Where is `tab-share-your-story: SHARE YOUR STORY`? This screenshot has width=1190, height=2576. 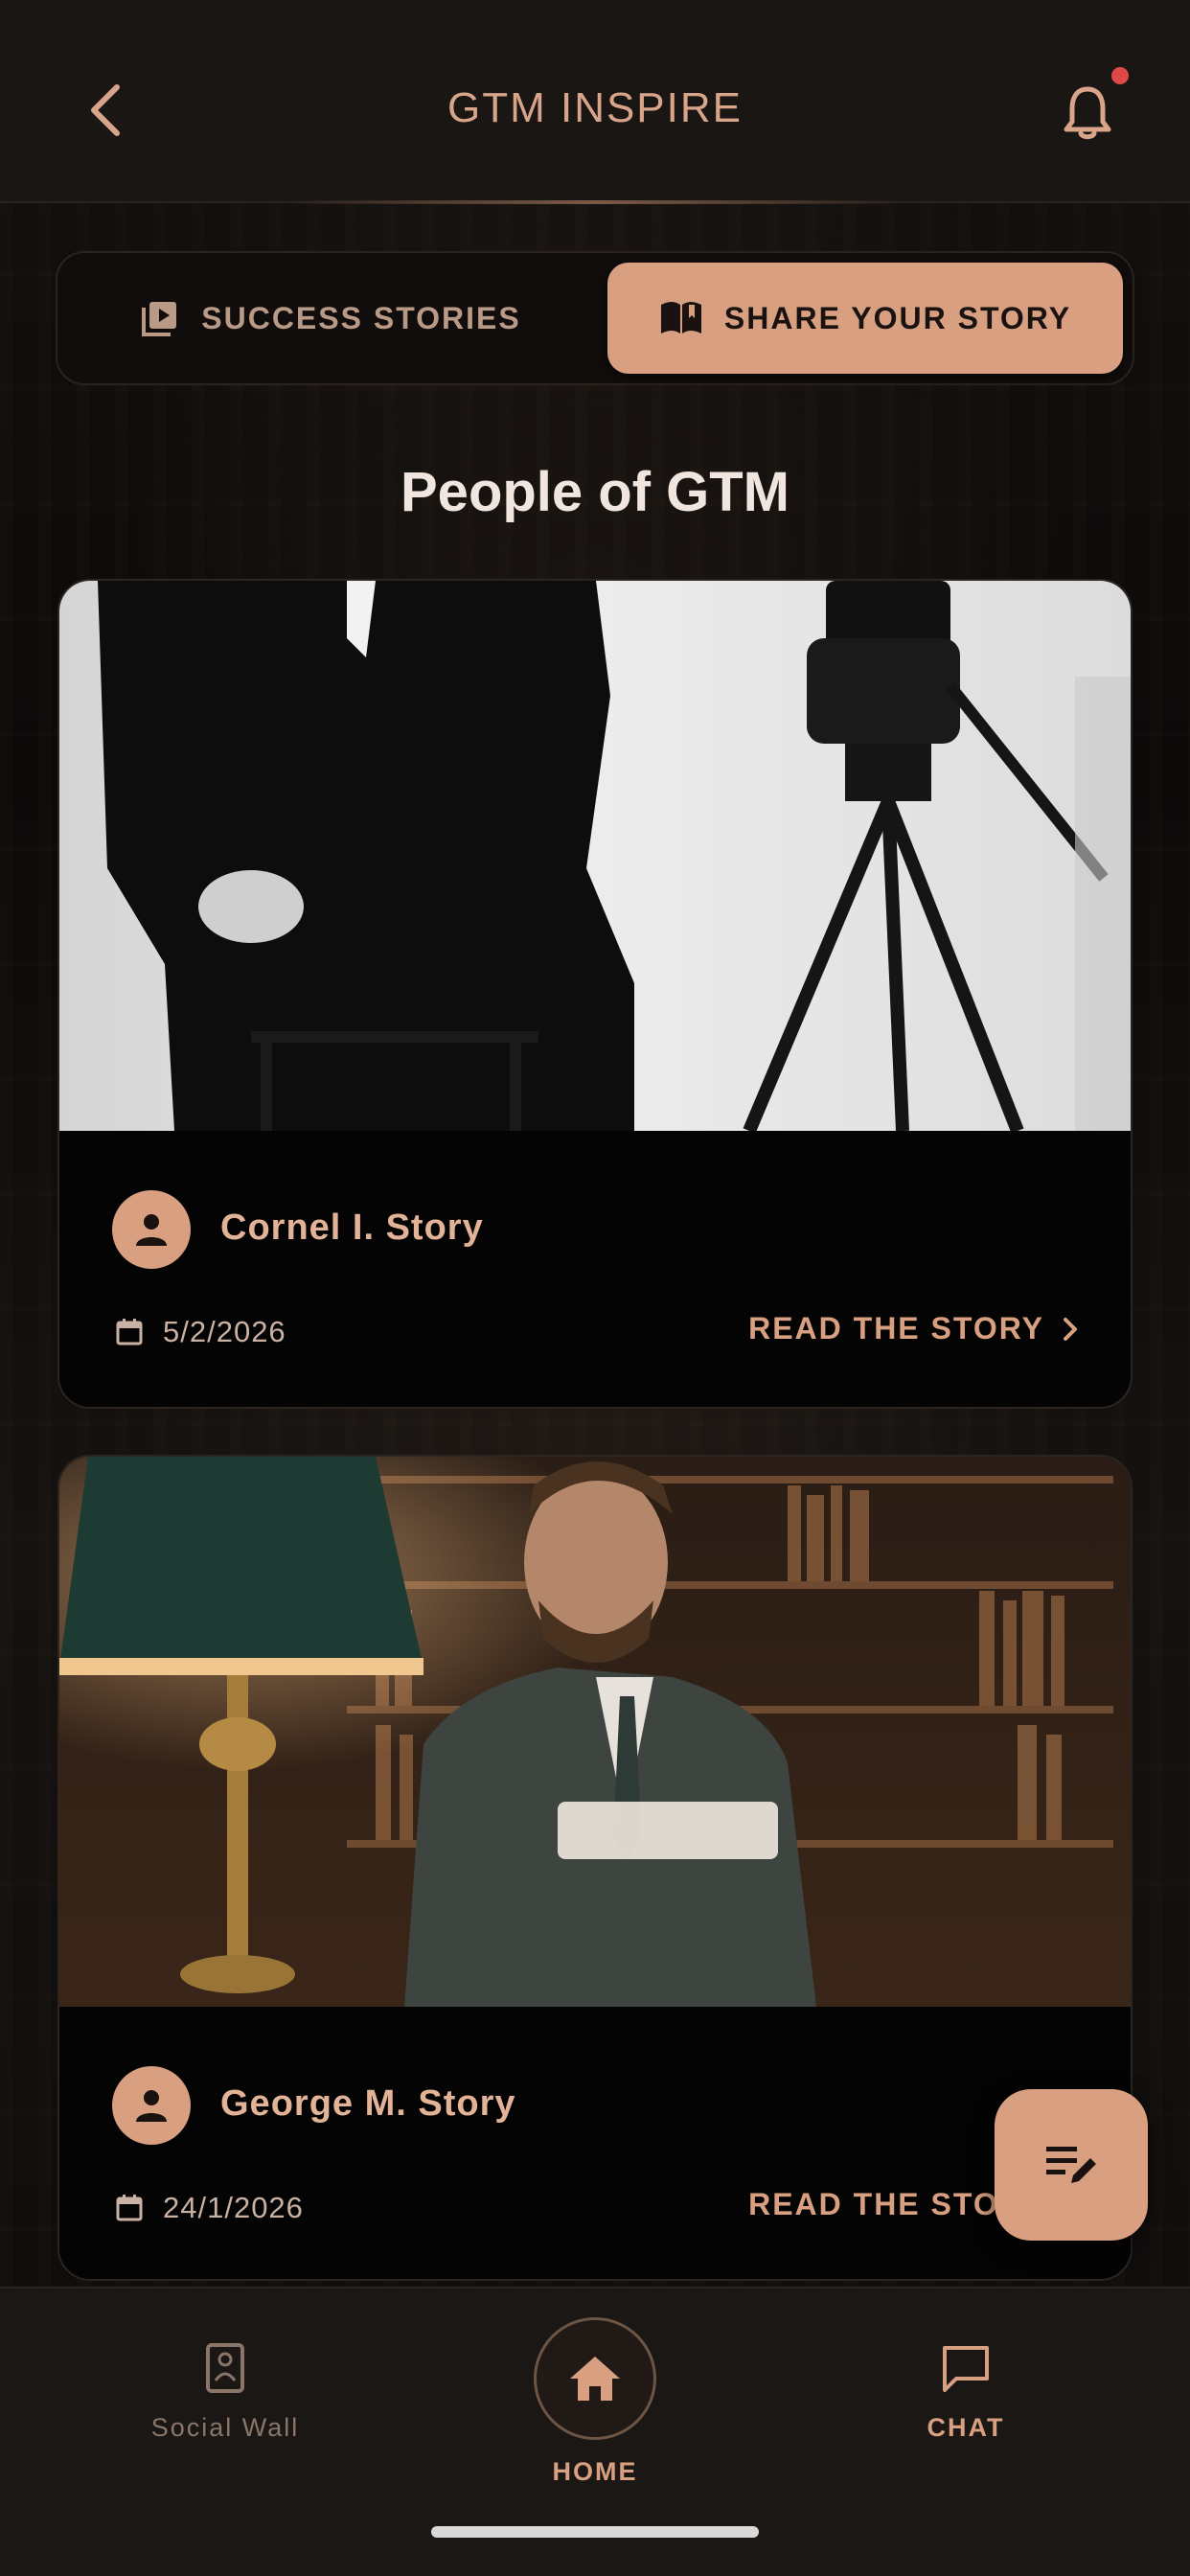 tab-share-your-story: SHARE YOUR STORY is located at coordinates (865, 318).